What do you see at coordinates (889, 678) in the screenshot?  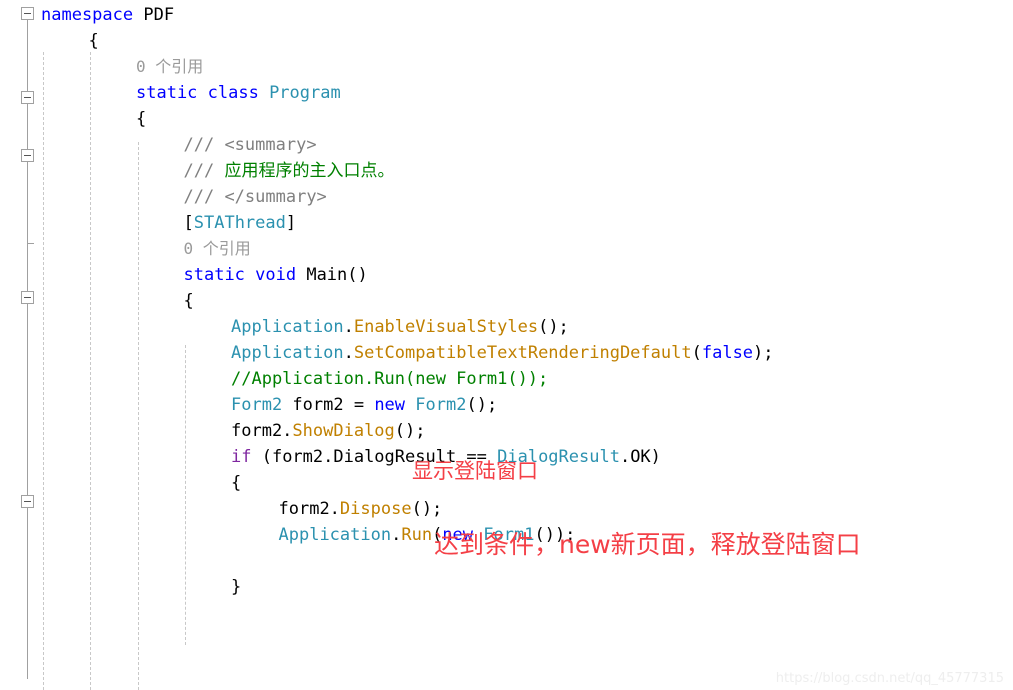 I see `watermark-text: https://blog.csdn.net/qq_45777315` at bounding box center [889, 678].